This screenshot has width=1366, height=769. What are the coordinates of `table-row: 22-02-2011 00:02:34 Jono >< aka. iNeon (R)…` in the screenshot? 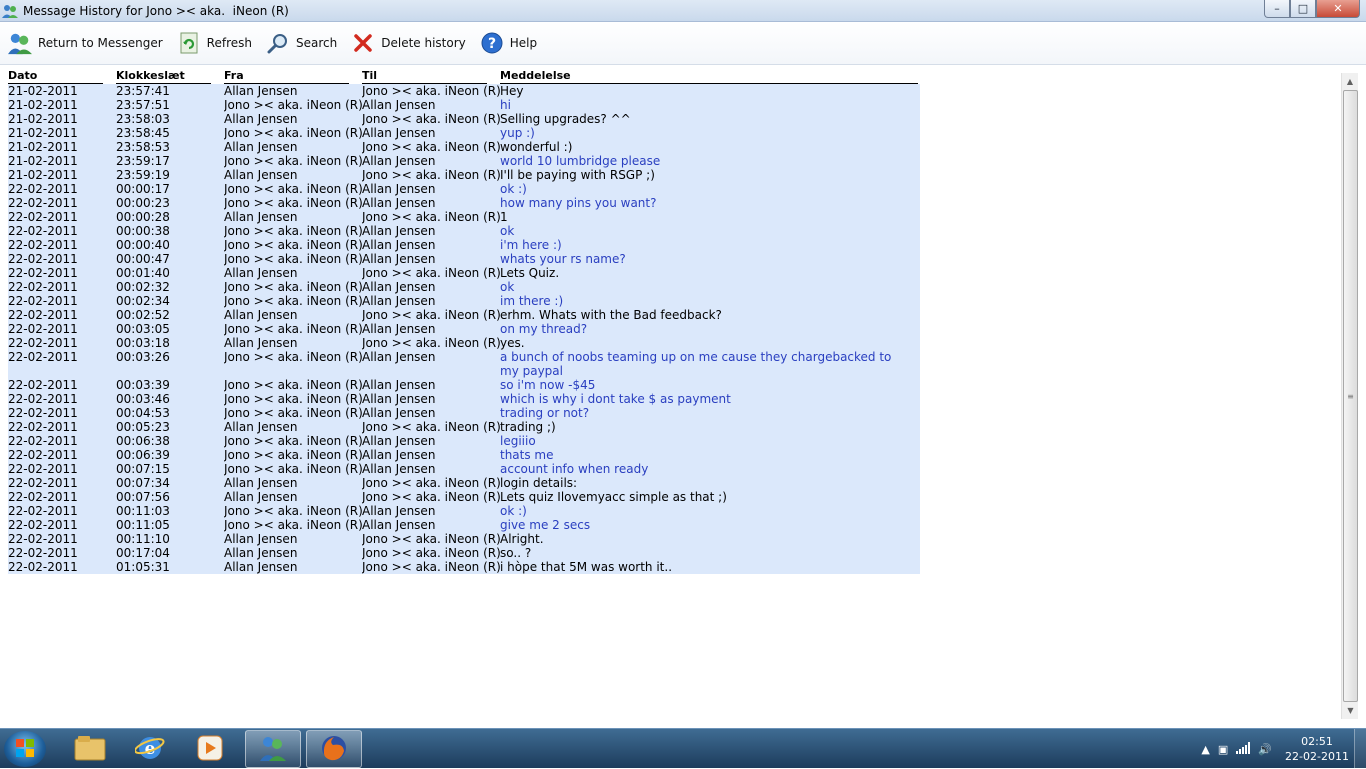 It's located at (464, 301).